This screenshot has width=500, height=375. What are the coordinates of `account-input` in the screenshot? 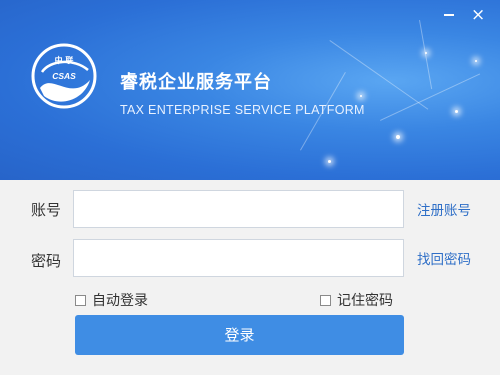 It's located at (238, 209).